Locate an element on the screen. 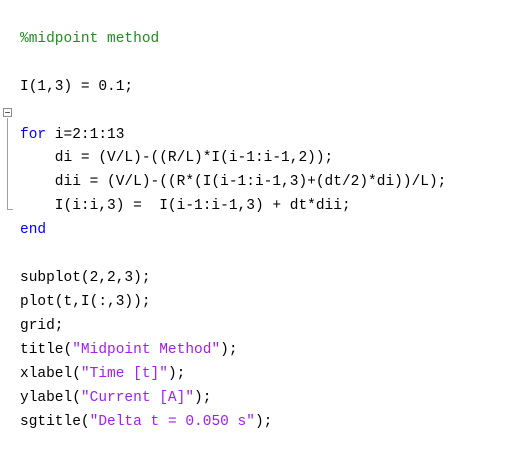 Image resolution: width=514 pixels, height=455 pixels. code-line-di: di = (V/L)-((R/L)*I(i-1:i-1,2)); is located at coordinates (166, 145).